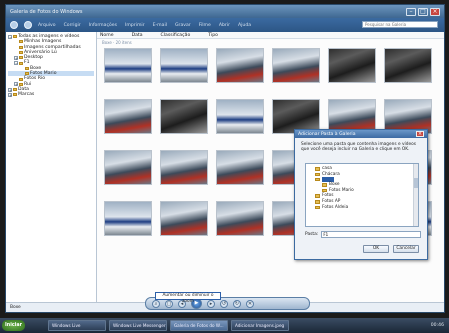 Image resolution: width=449 pixels, height=333 pixels. What do you see at coordinates (137, 325) in the screenshot?
I see `taskbar-button: Windows Live Messenger` at bounding box center [137, 325].